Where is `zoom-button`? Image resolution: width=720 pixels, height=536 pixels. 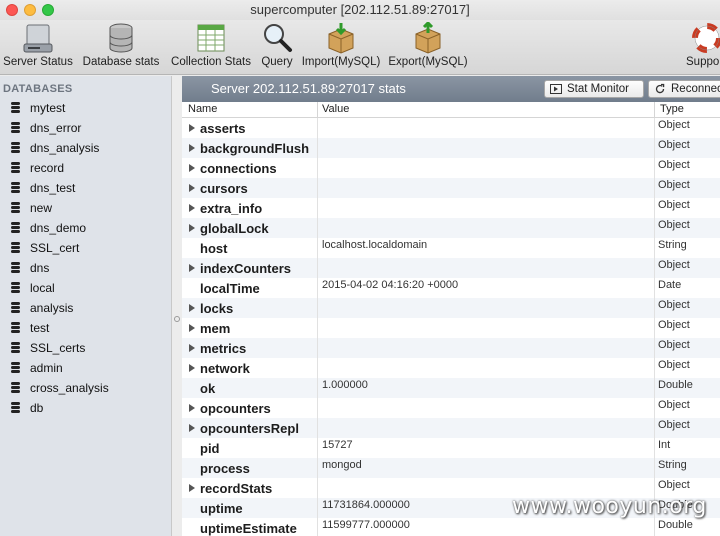 zoom-button is located at coordinates (48, 10).